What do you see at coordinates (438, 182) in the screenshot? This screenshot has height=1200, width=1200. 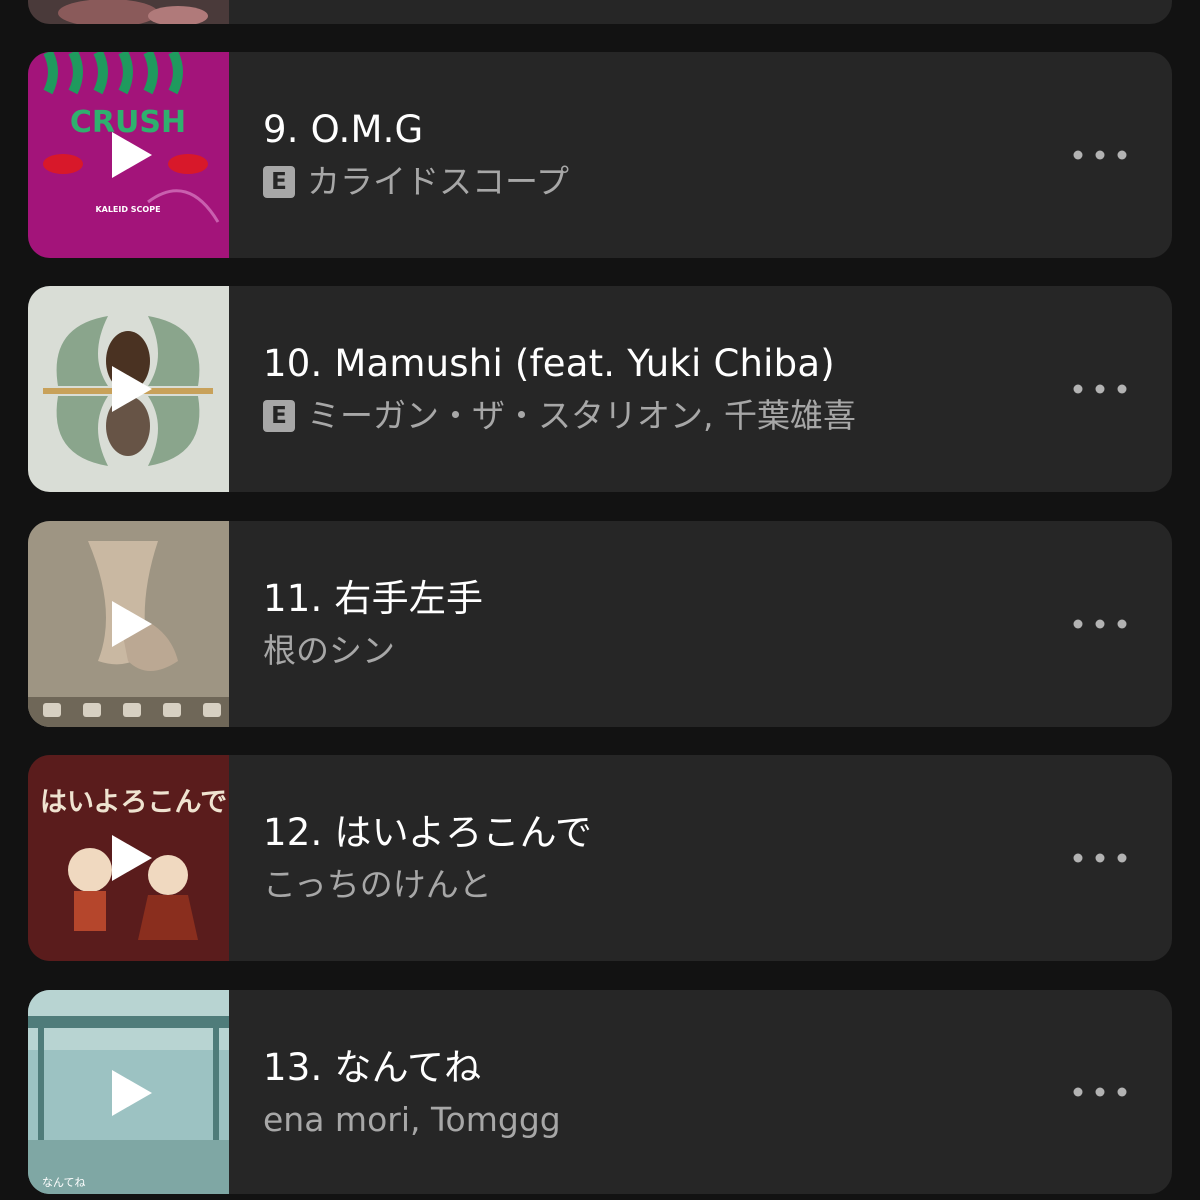 I see `track-artist: カライドスコープ` at bounding box center [438, 182].